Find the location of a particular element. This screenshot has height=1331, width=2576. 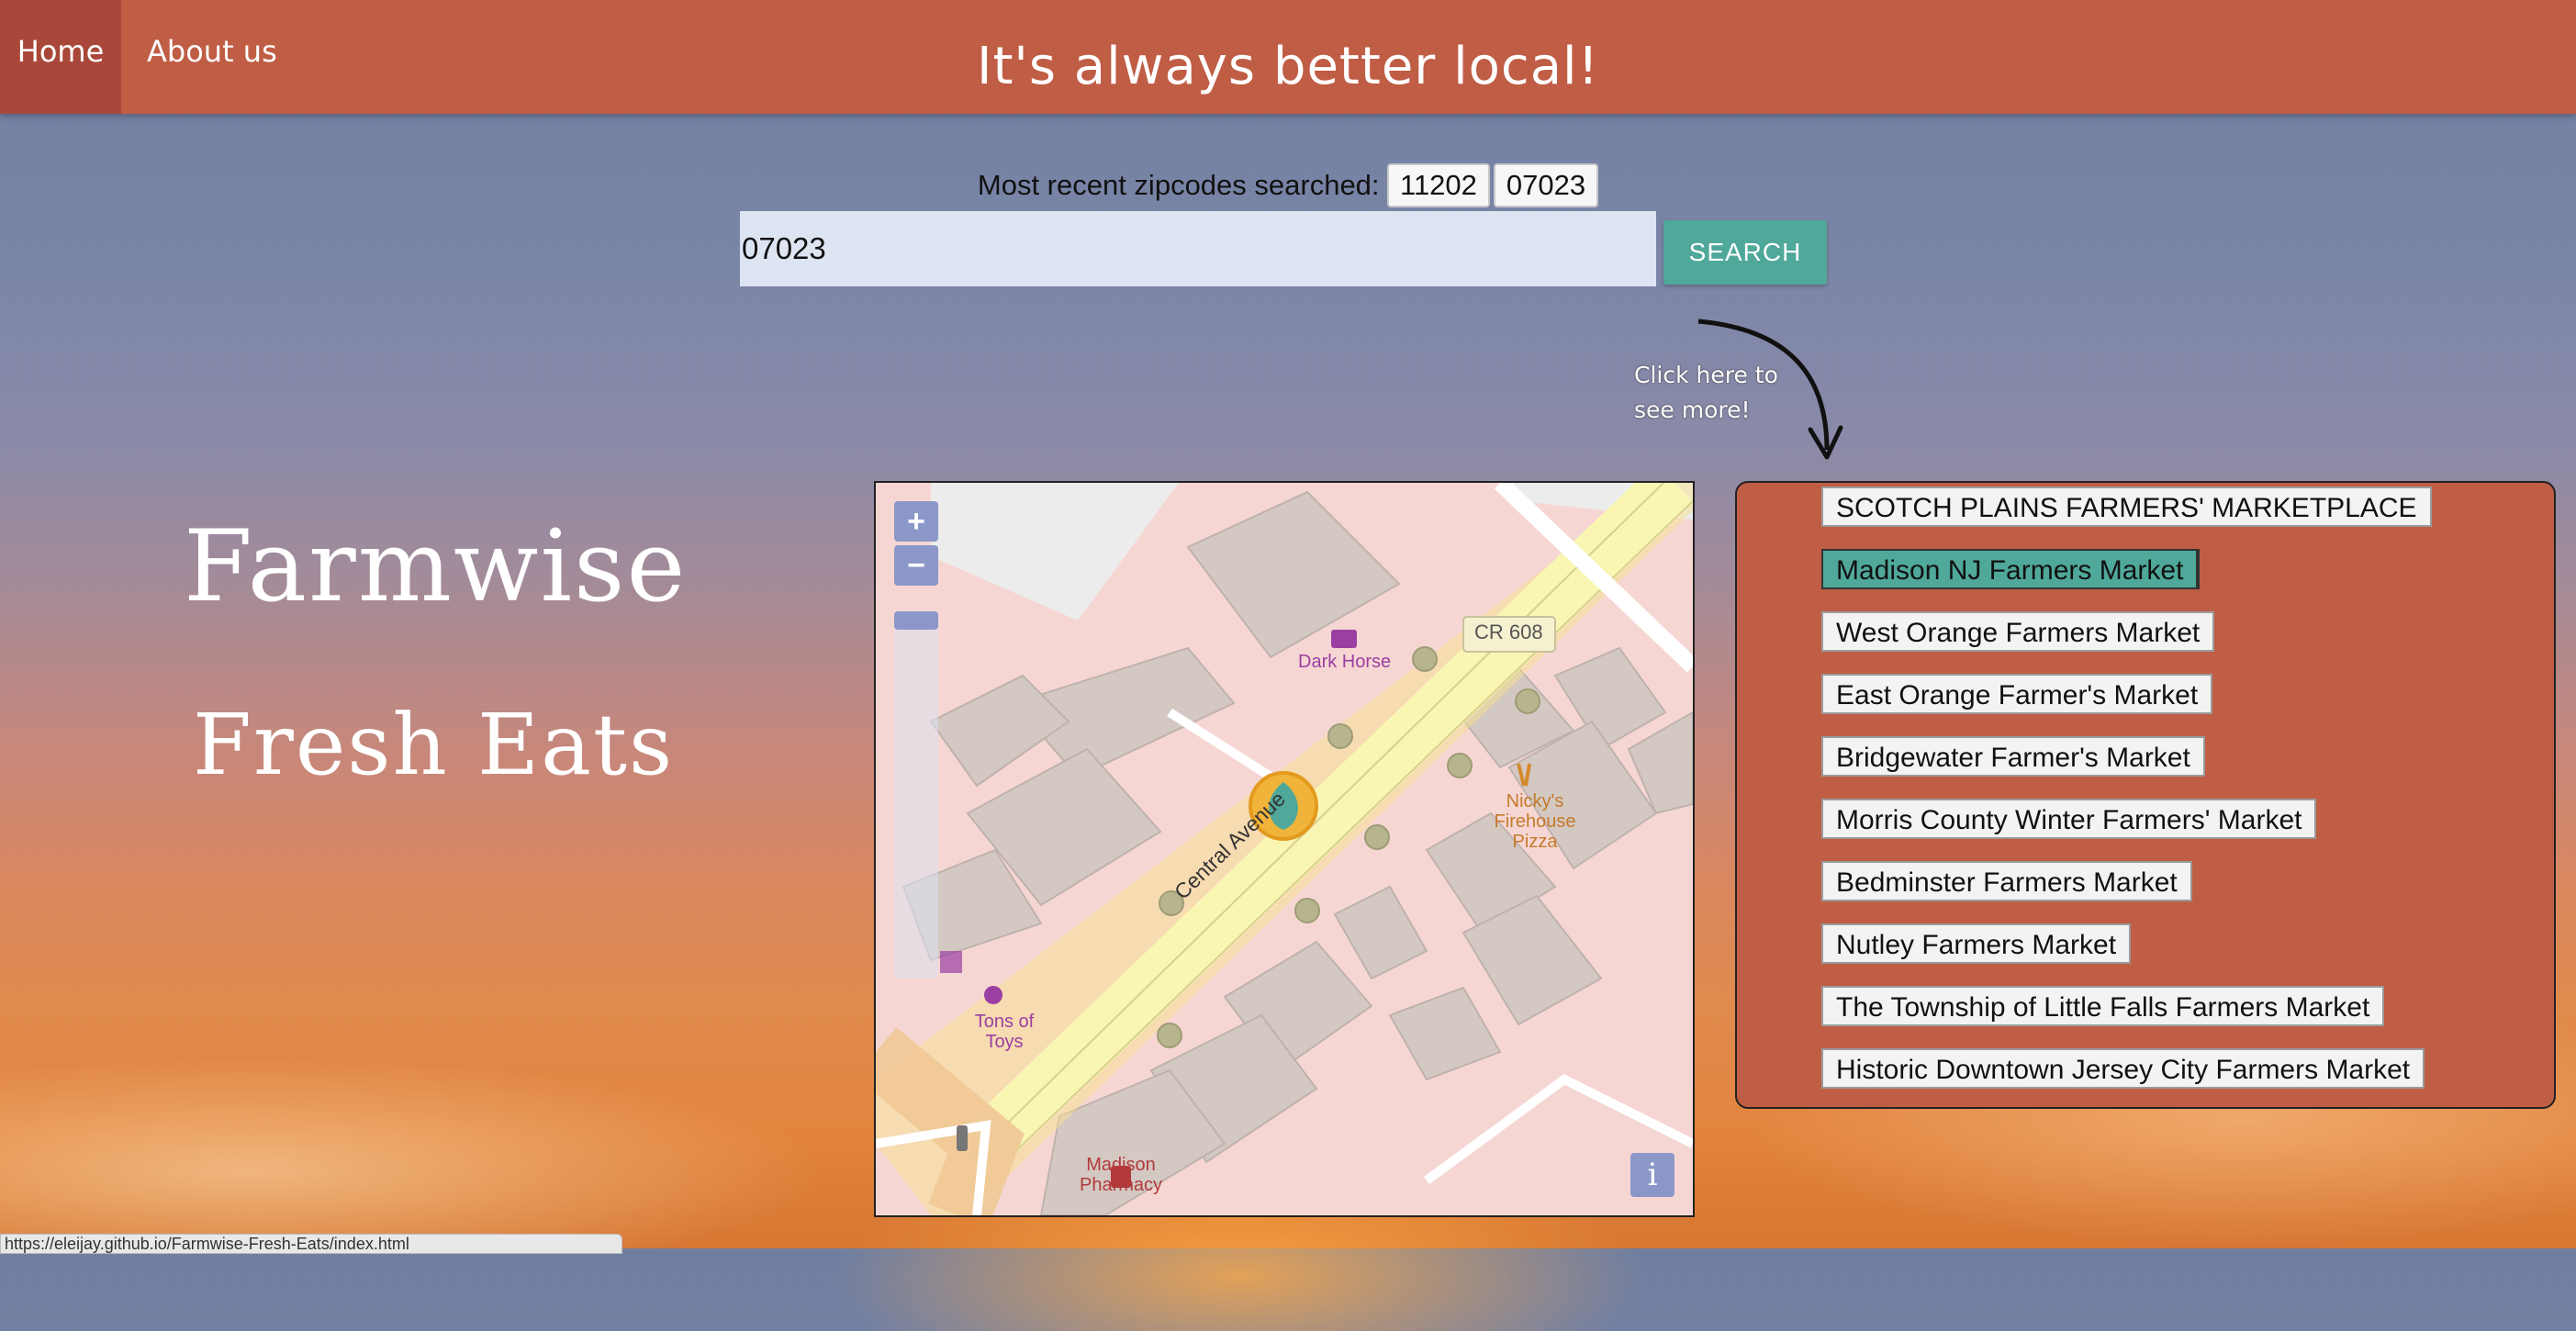

market-item: Morris County Winter Farmers' Market is located at coordinates (2069, 819).